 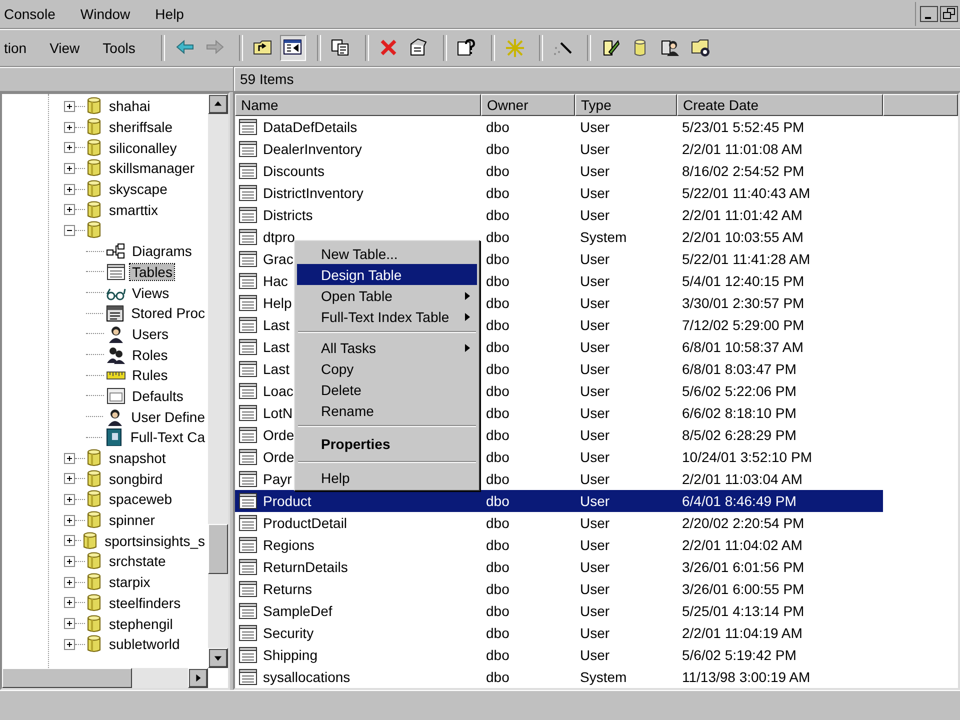 I want to click on menu-item: Tools, so click(x=121, y=48).